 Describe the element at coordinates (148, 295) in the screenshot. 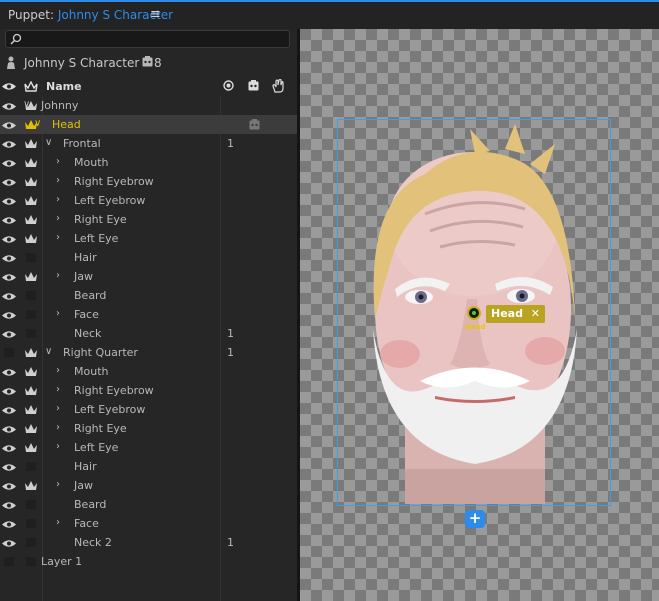

I see `tree-row: Beard` at that location.